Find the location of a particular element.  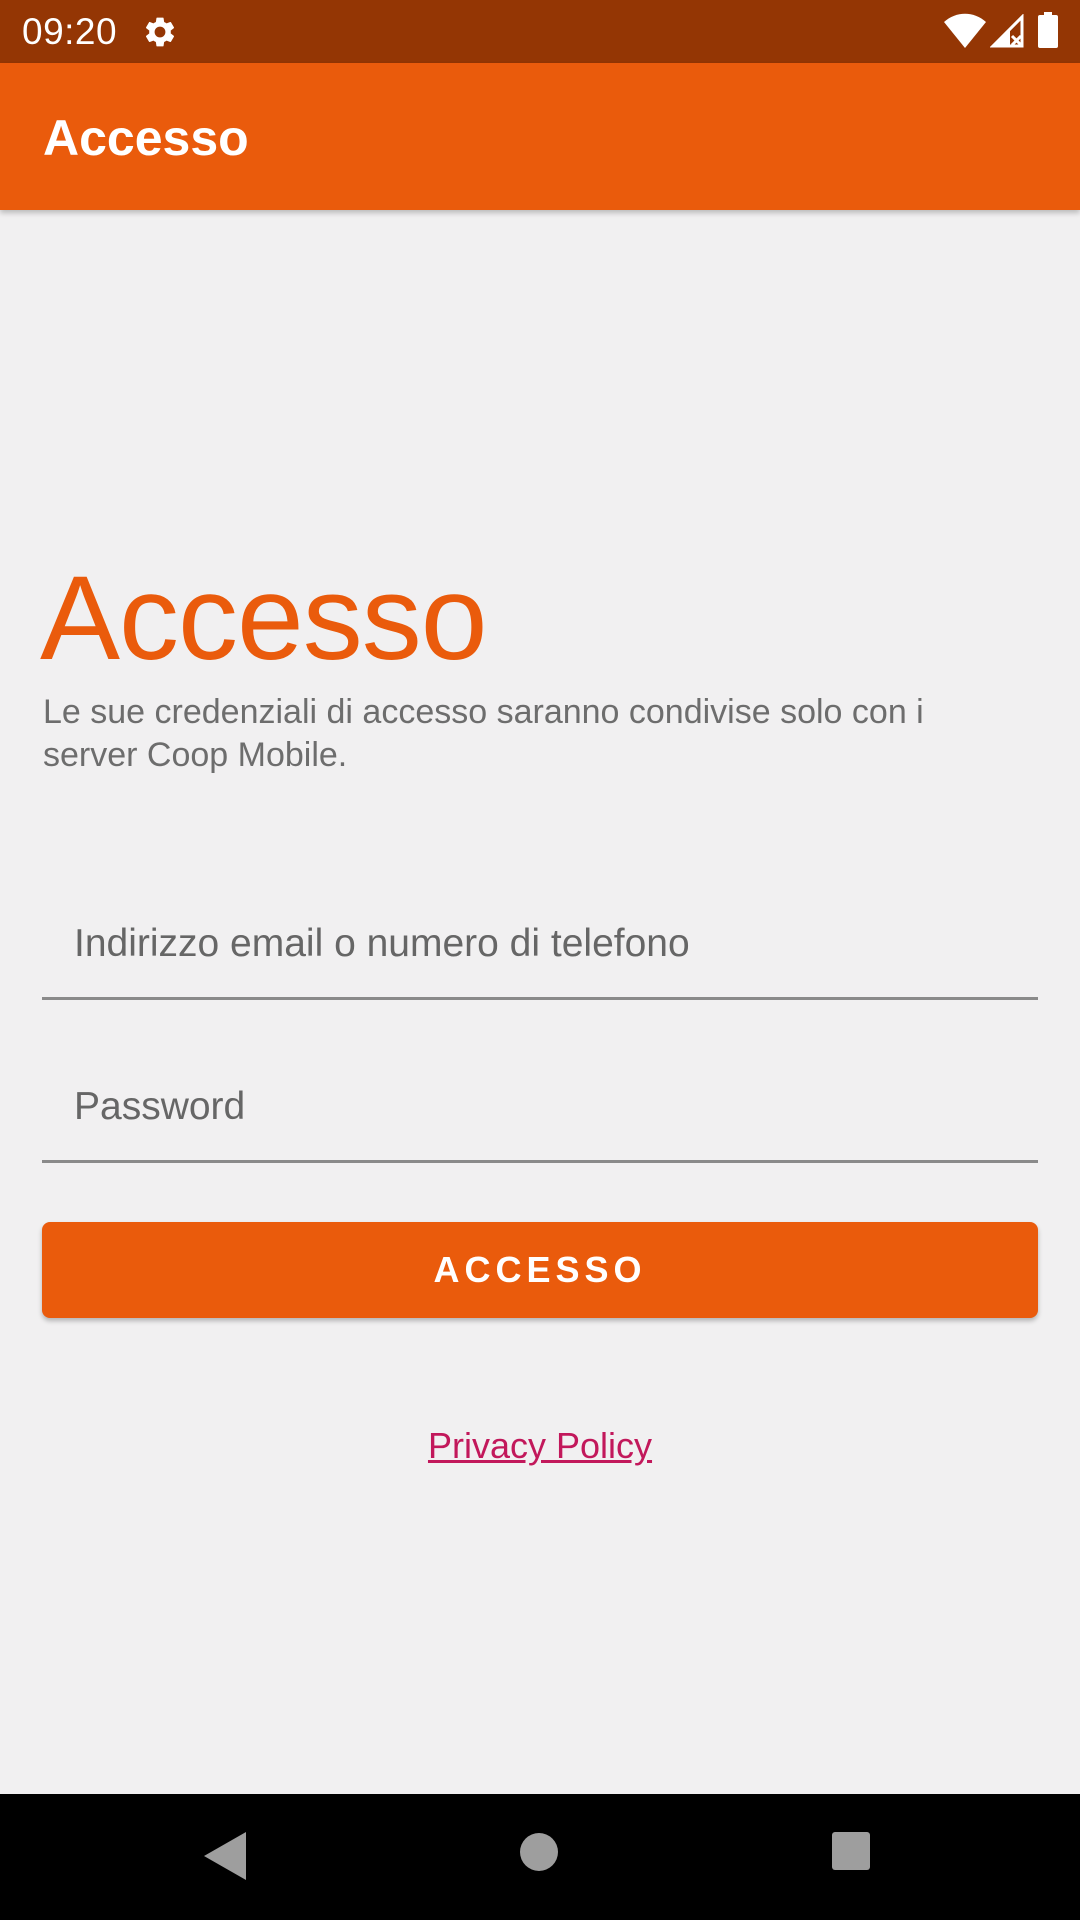

password-field-container is located at coordinates (540, 1108).